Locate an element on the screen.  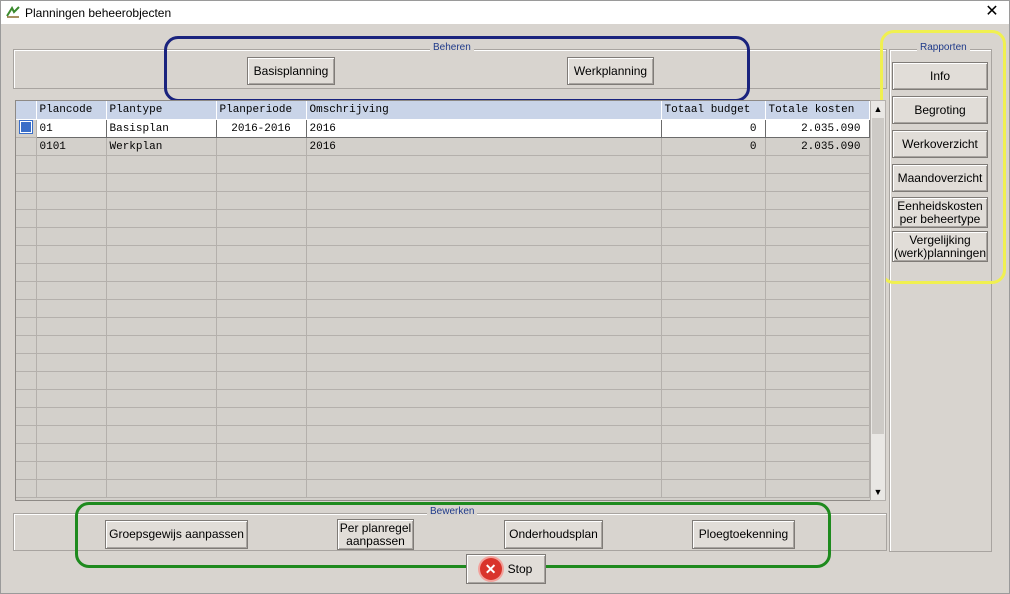
table-row: 01 Basisplan 2016-2016 2016 0 2.035.090 is located at coordinates (443, 128).